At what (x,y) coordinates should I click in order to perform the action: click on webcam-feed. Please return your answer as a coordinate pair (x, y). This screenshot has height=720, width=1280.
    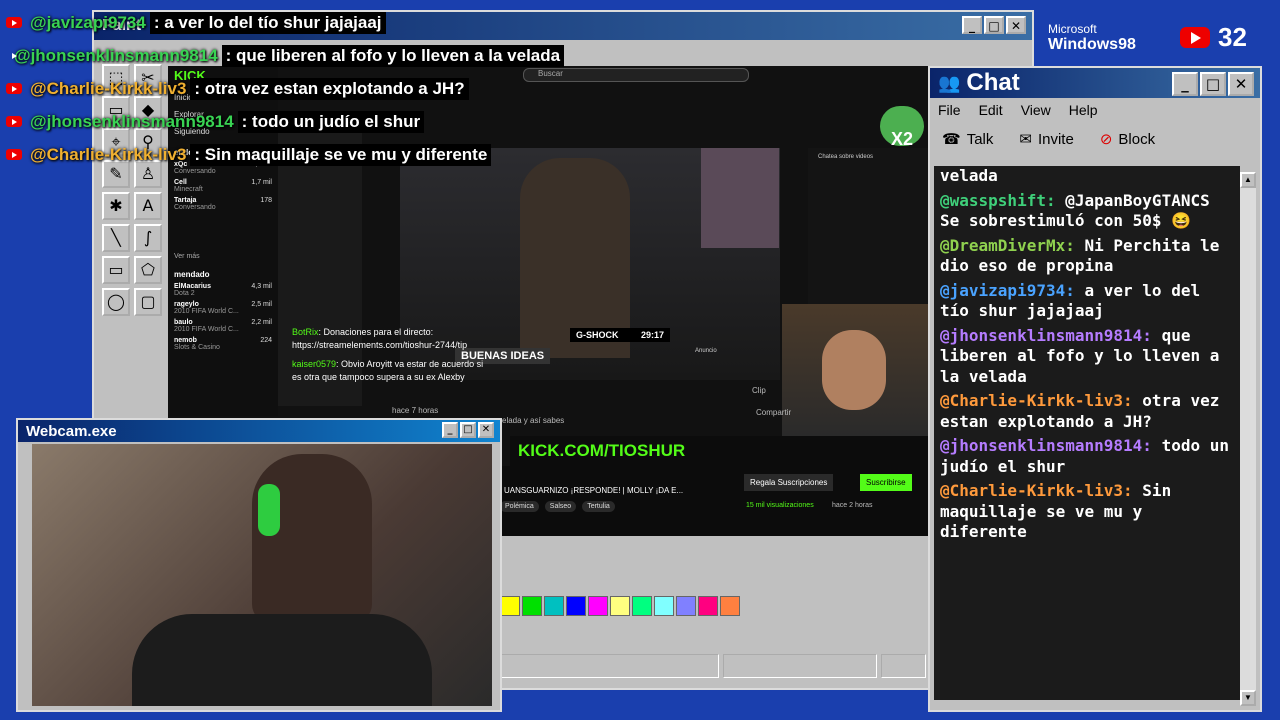
    Looking at the image, I should click on (262, 575).